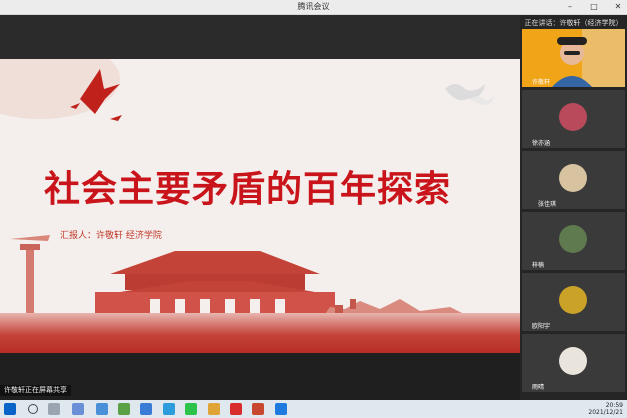 This screenshot has width=627, height=418. What do you see at coordinates (313, 409) in the screenshot?
I see `taskbar: 20:59 2021/12/21` at bounding box center [313, 409].